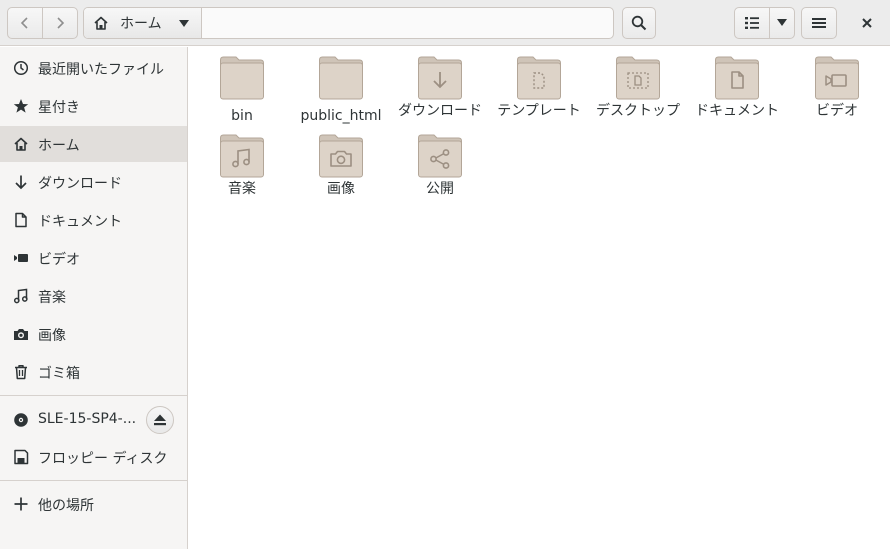 This screenshot has width=890, height=549. What do you see at coordinates (93, 334) in the screenshot?
I see `sidebar-item-pictures: 画像` at bounding box center [93, 334].